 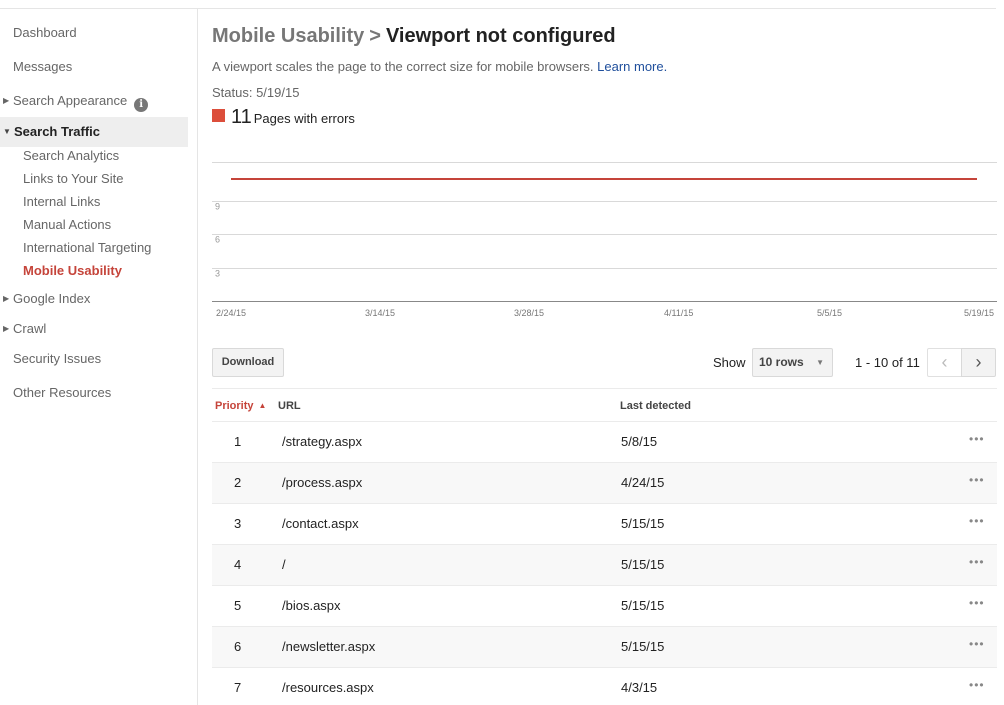 I want to click on x-tick-label: 3/14/15, so click(x=380, y=313).